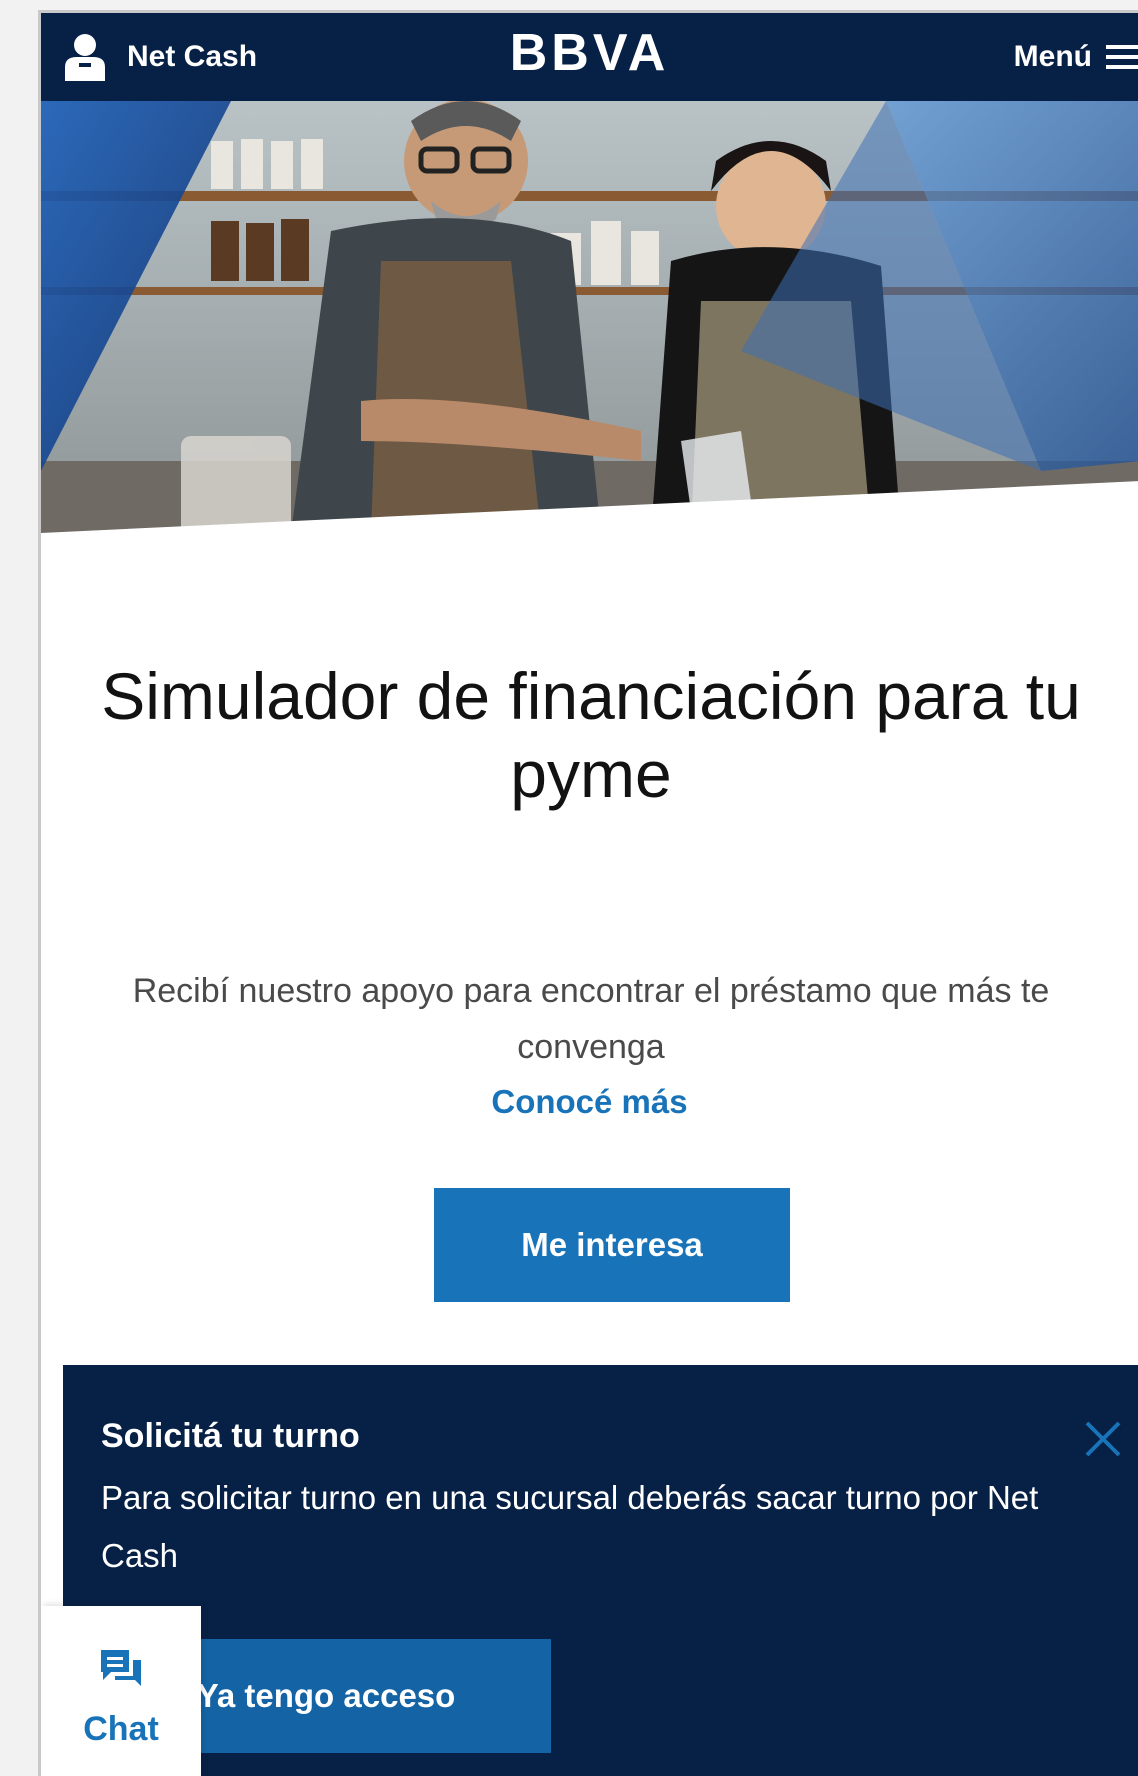 This screenshot has height=1776, width=1138. What do you see at coordinates (230, 1436) in the screenshot?
I see `notice-title: Solicitá tu turno` at bounding box center [230, 1436].